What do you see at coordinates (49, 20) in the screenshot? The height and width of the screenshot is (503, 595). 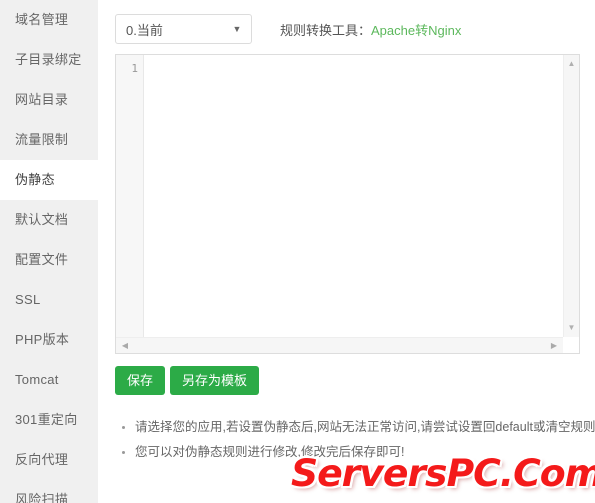 I see `sidebar-item-domain-management: 域名管理` at bounding box center [49, 20].